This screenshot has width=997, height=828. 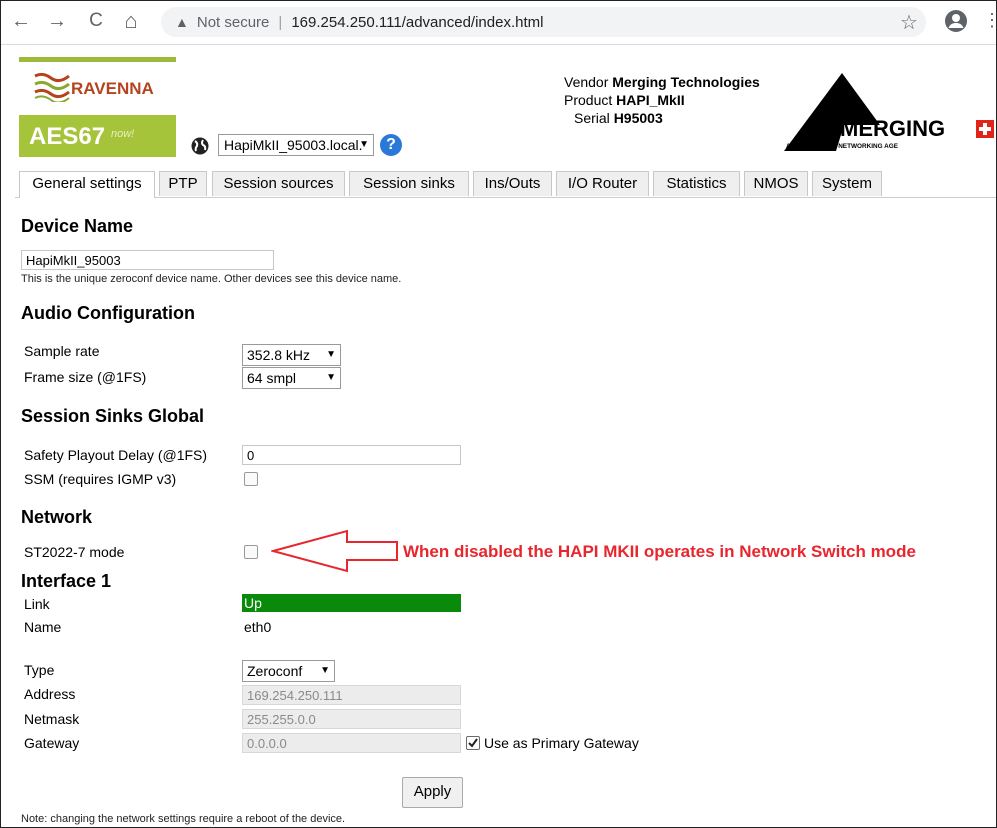 What do you see at coordinates (686, 82) in the screenshot?
I see `vendor-value: Merging Technologies` at bounding box center [686, 82].